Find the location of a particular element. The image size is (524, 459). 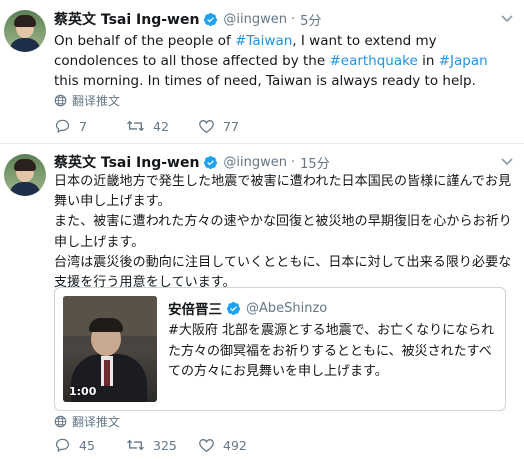

quoted-tweet-header: 安倍晋三 @AbeShinzo is located at coordinates (247, 308).